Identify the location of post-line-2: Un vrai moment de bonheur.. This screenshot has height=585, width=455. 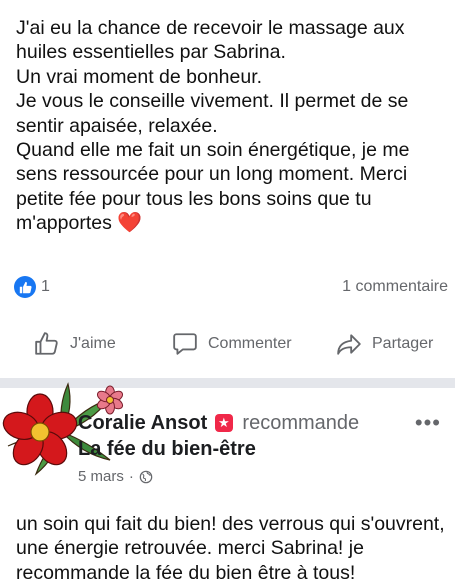
(139, 76).